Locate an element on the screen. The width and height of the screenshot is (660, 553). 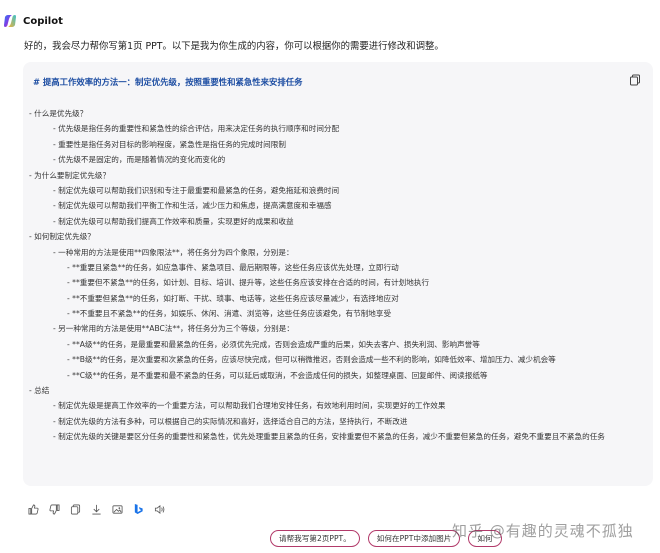
code-line: - 制定优先级可以帮助我们平衡工作和生活，减少压力和焦虑，提高满意度和幸福感 is located at coordinates (192, 206).